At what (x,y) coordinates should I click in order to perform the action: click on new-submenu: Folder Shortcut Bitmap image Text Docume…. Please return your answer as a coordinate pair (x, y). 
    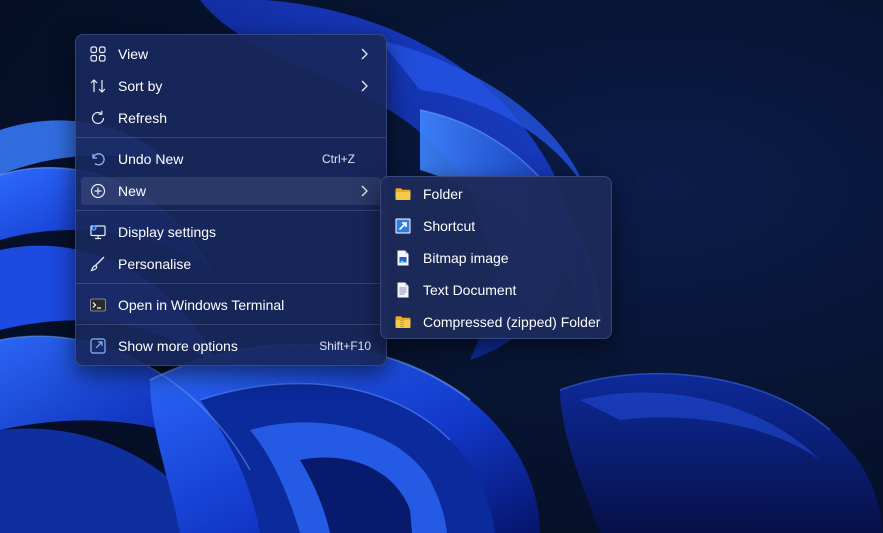
    Looking at the image, I should click on (496, 257).